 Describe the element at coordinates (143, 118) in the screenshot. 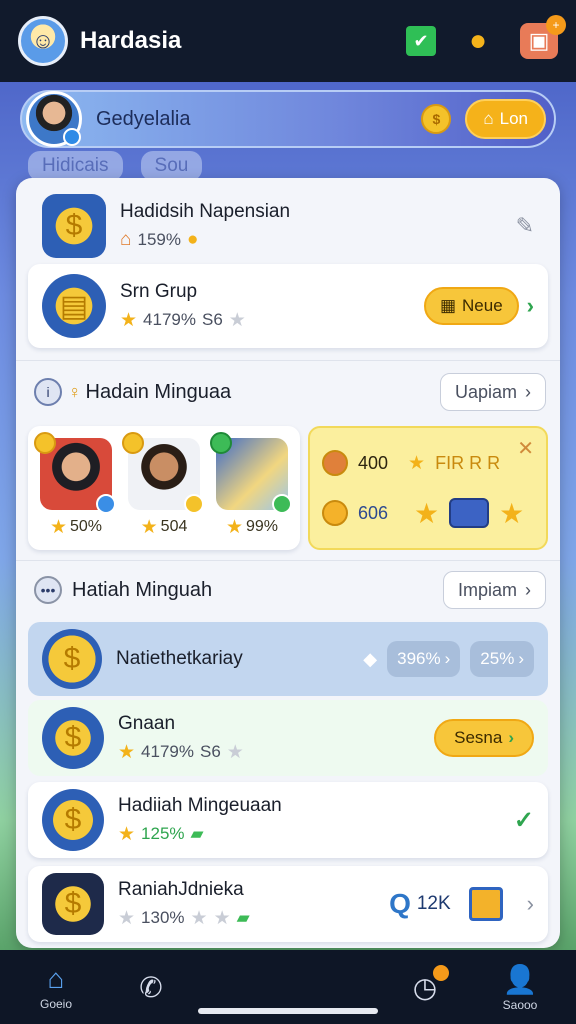

I see `profile-name: Gedyelalia` at that location.